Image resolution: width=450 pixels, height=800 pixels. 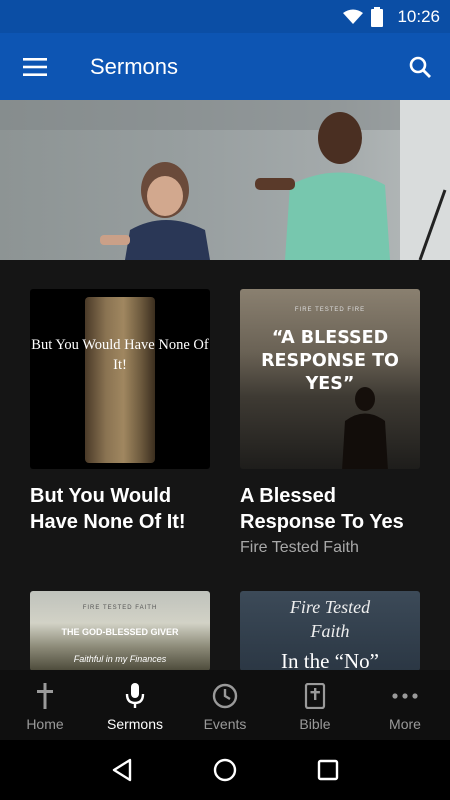 What do you see at coordinates (315, 696) in the screenshot?
I see `bible-icon` at bounding box center [315, 696].